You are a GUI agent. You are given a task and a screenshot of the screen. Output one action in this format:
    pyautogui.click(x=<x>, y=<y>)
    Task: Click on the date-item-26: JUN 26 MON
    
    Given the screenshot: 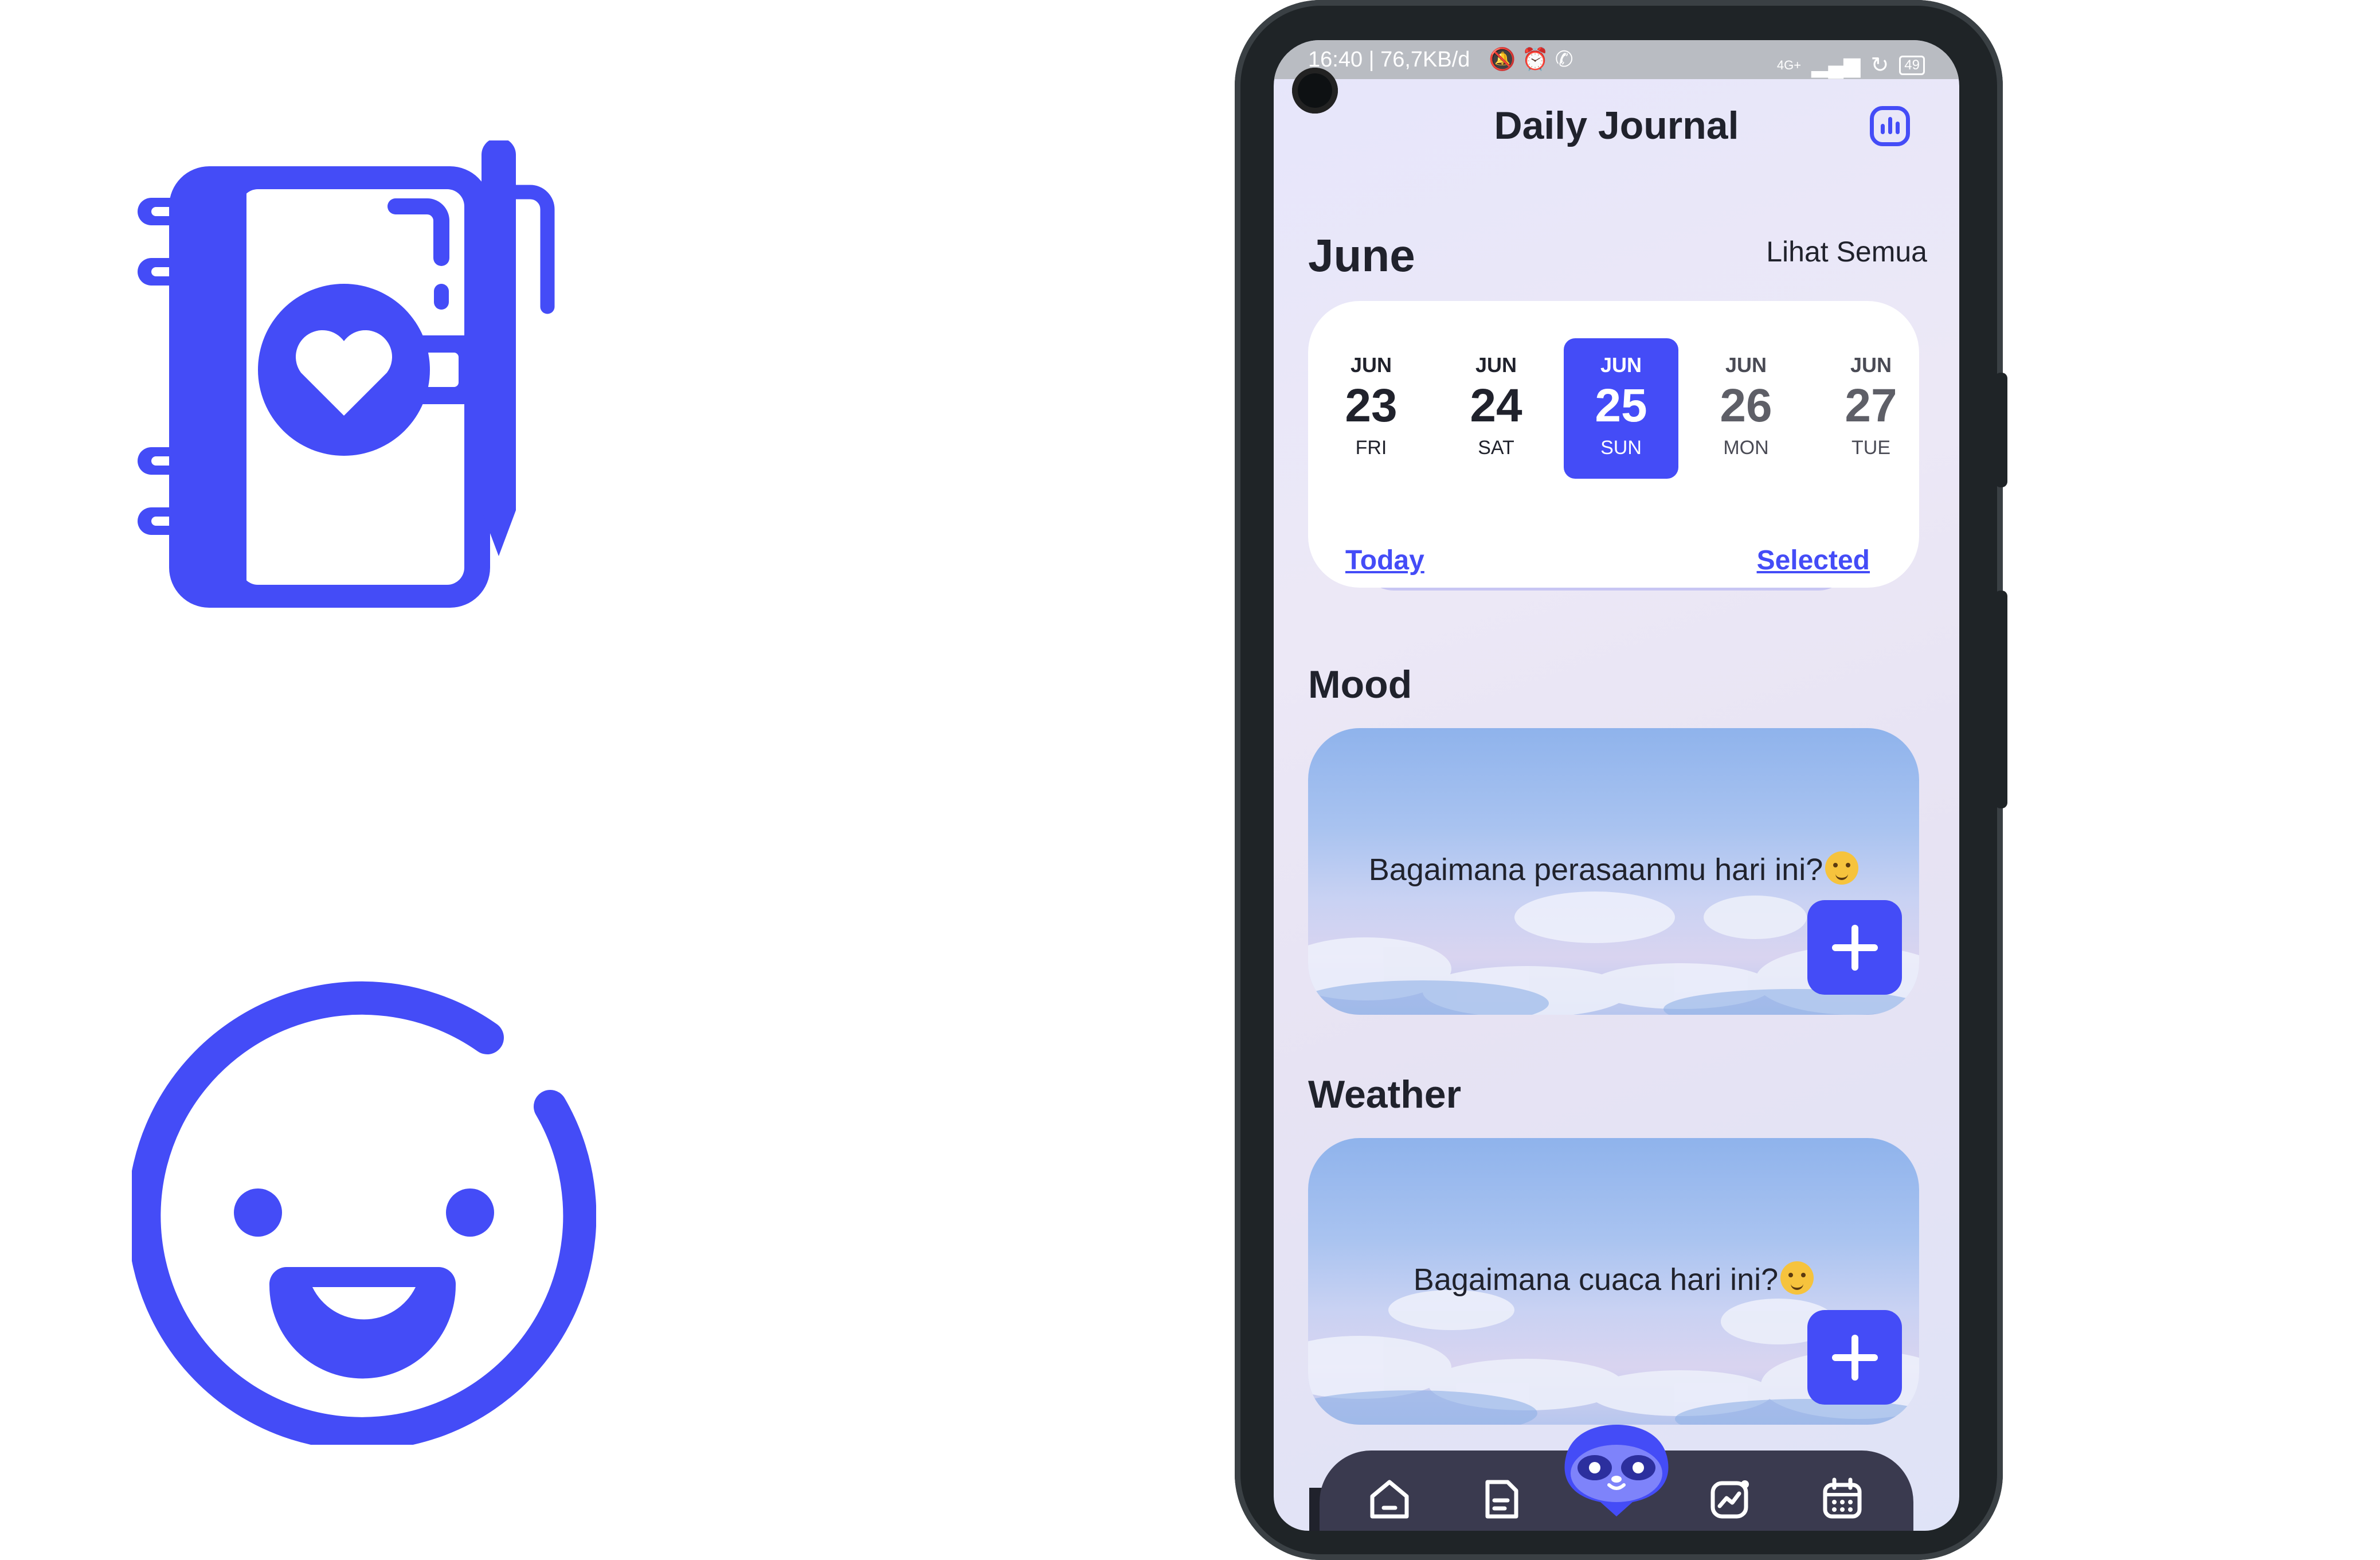 What is the action you would take?
    pyautogui.click(x=1746, y=408)
    